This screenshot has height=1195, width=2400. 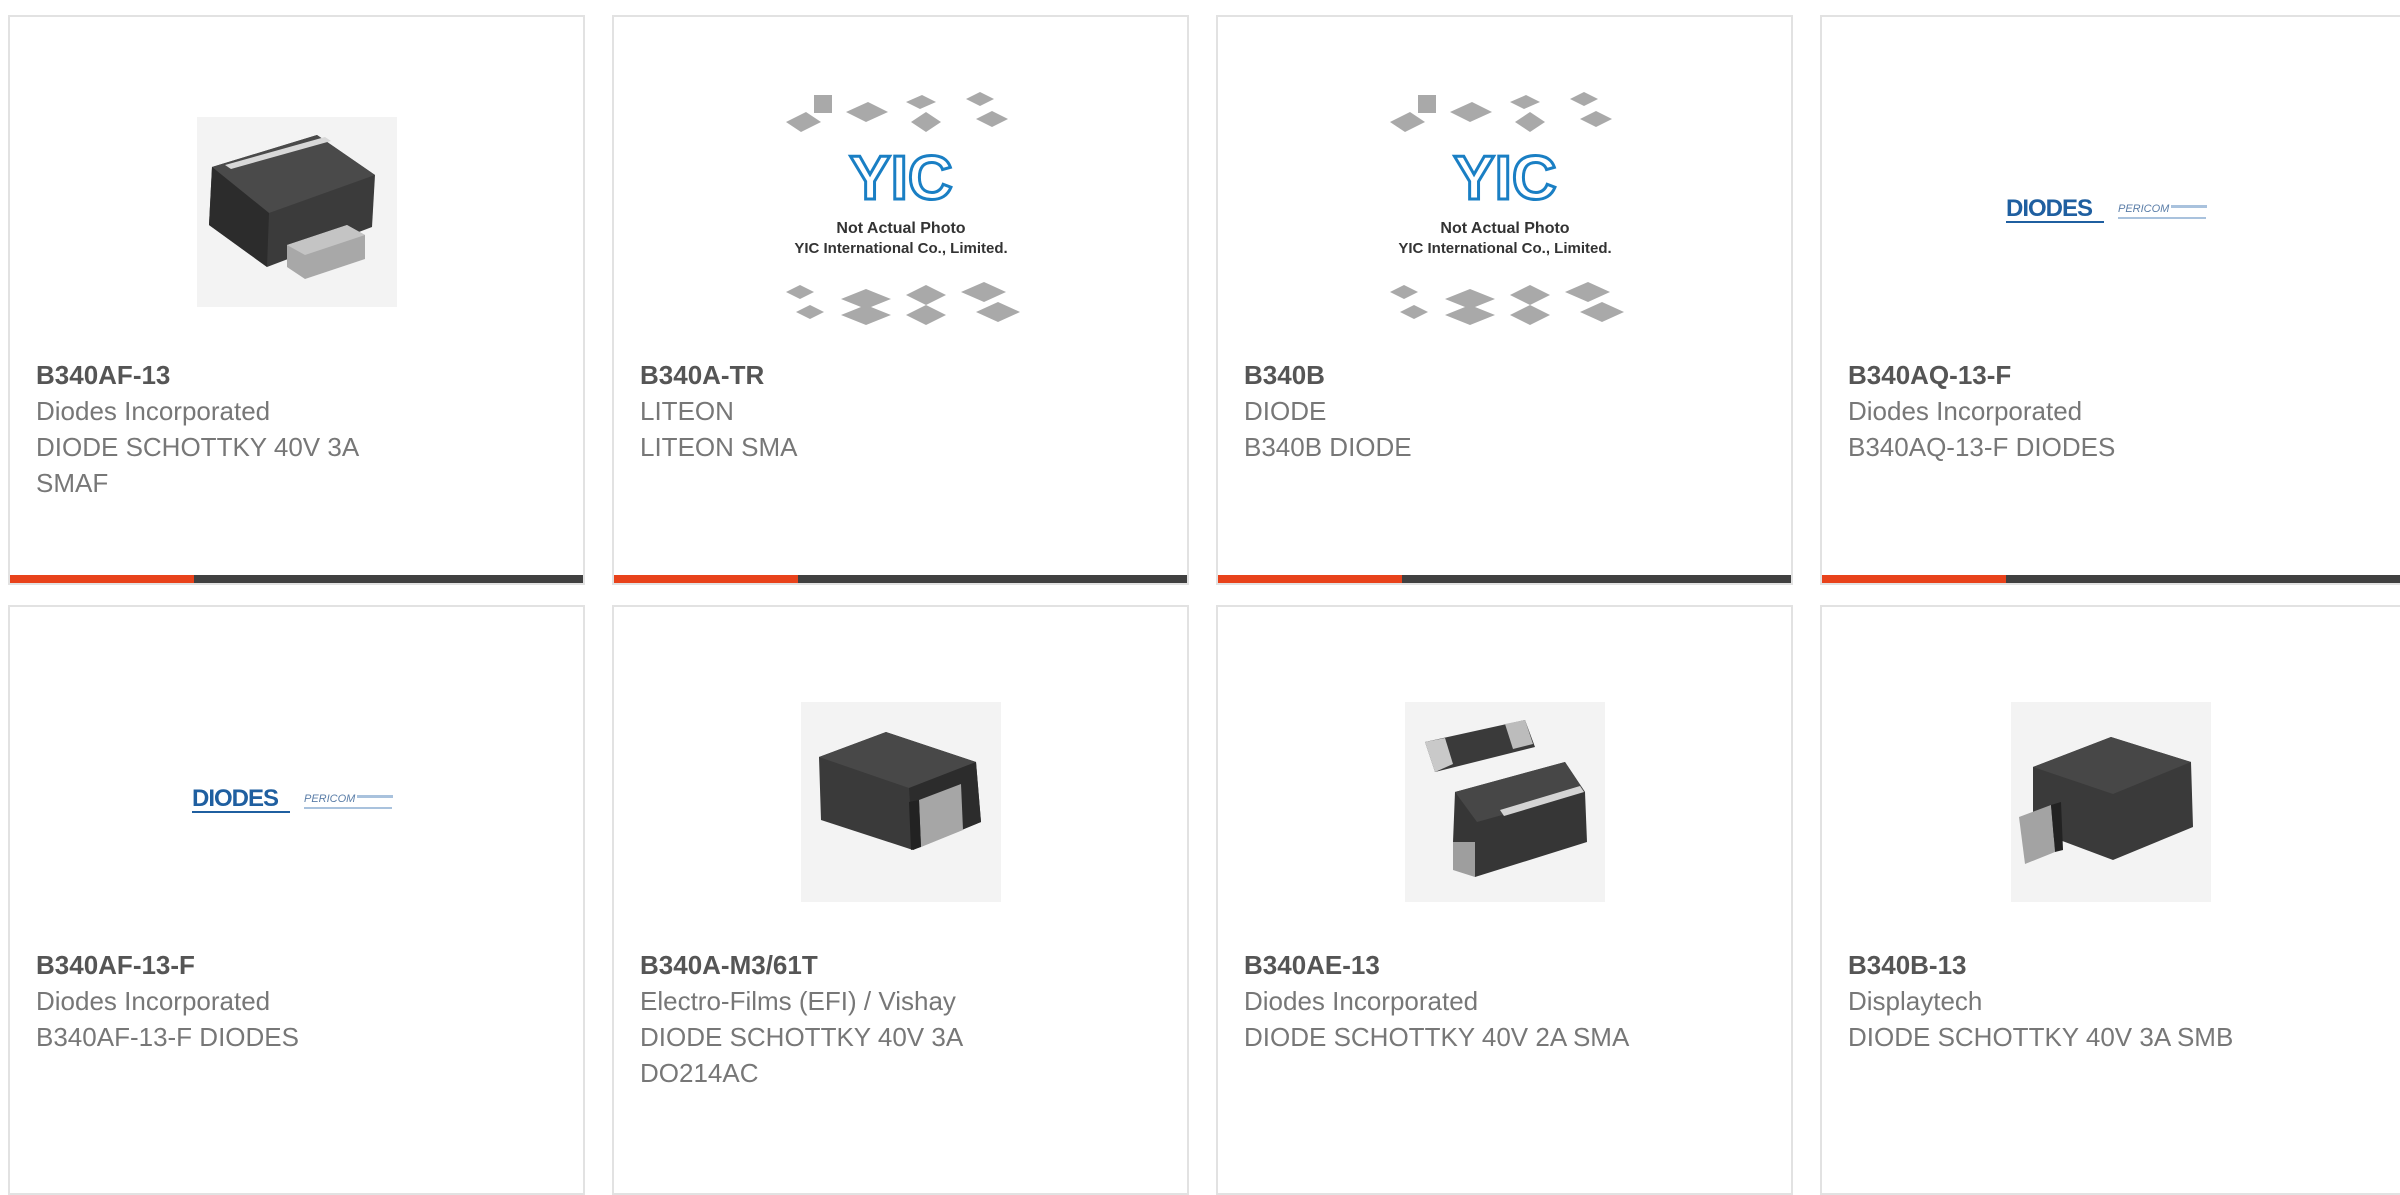 I want to click on sma-pair-package-icon, so click(x=1504, y=802).